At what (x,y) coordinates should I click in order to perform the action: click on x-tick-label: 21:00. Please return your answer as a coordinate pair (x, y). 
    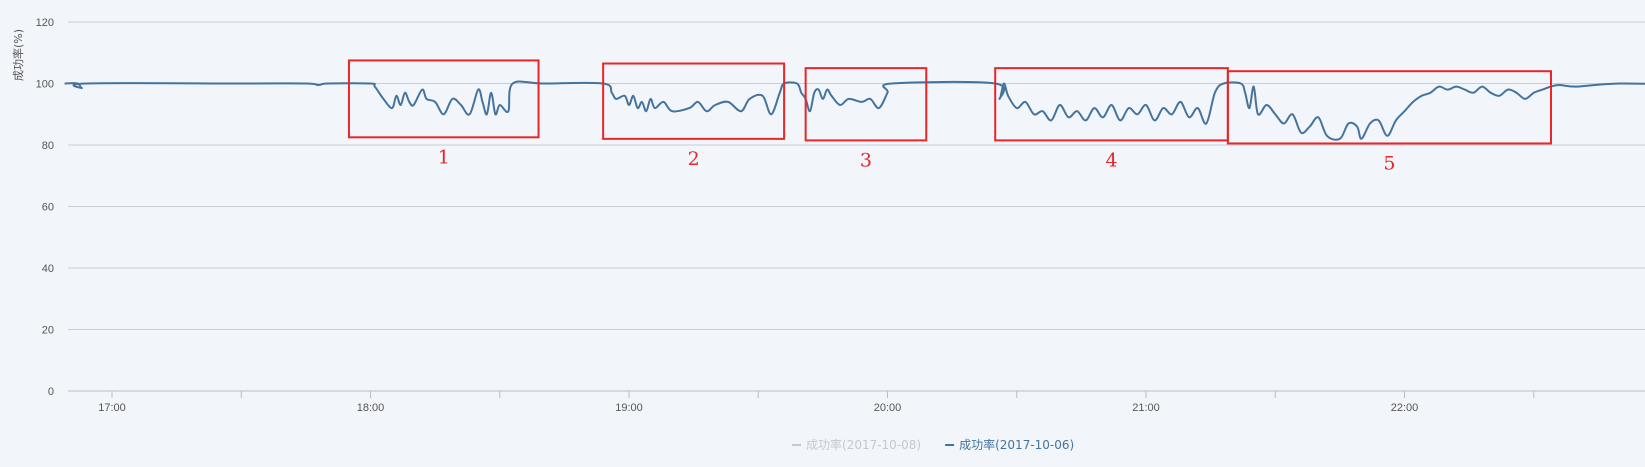
    Looking at the image, I should click on (1146, 408).